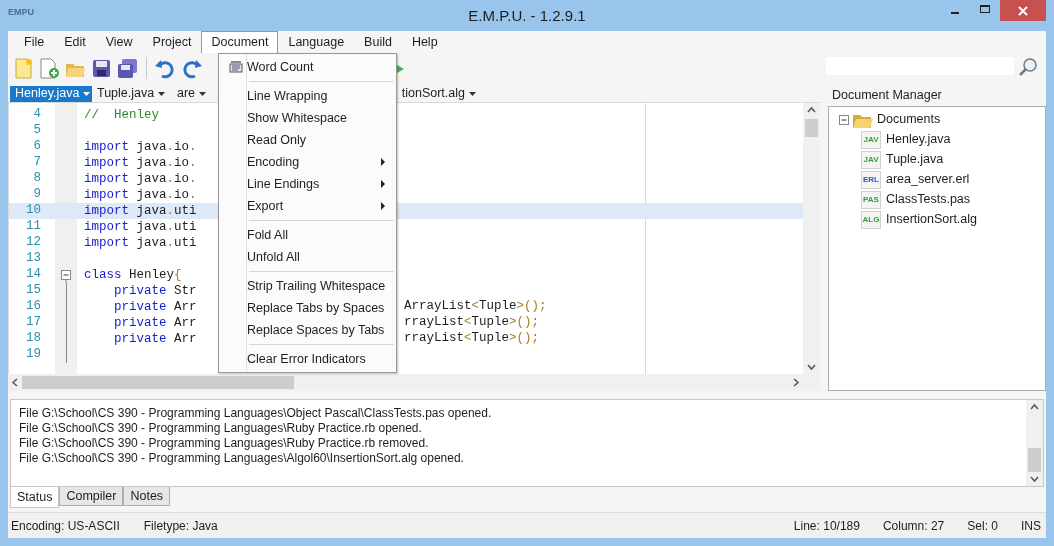 The height and width of the screenshot is (546, 1054). Describe the element at coordinates (826, 526) in the screenshot. I see `status-text: Line: 10/189` at that location.